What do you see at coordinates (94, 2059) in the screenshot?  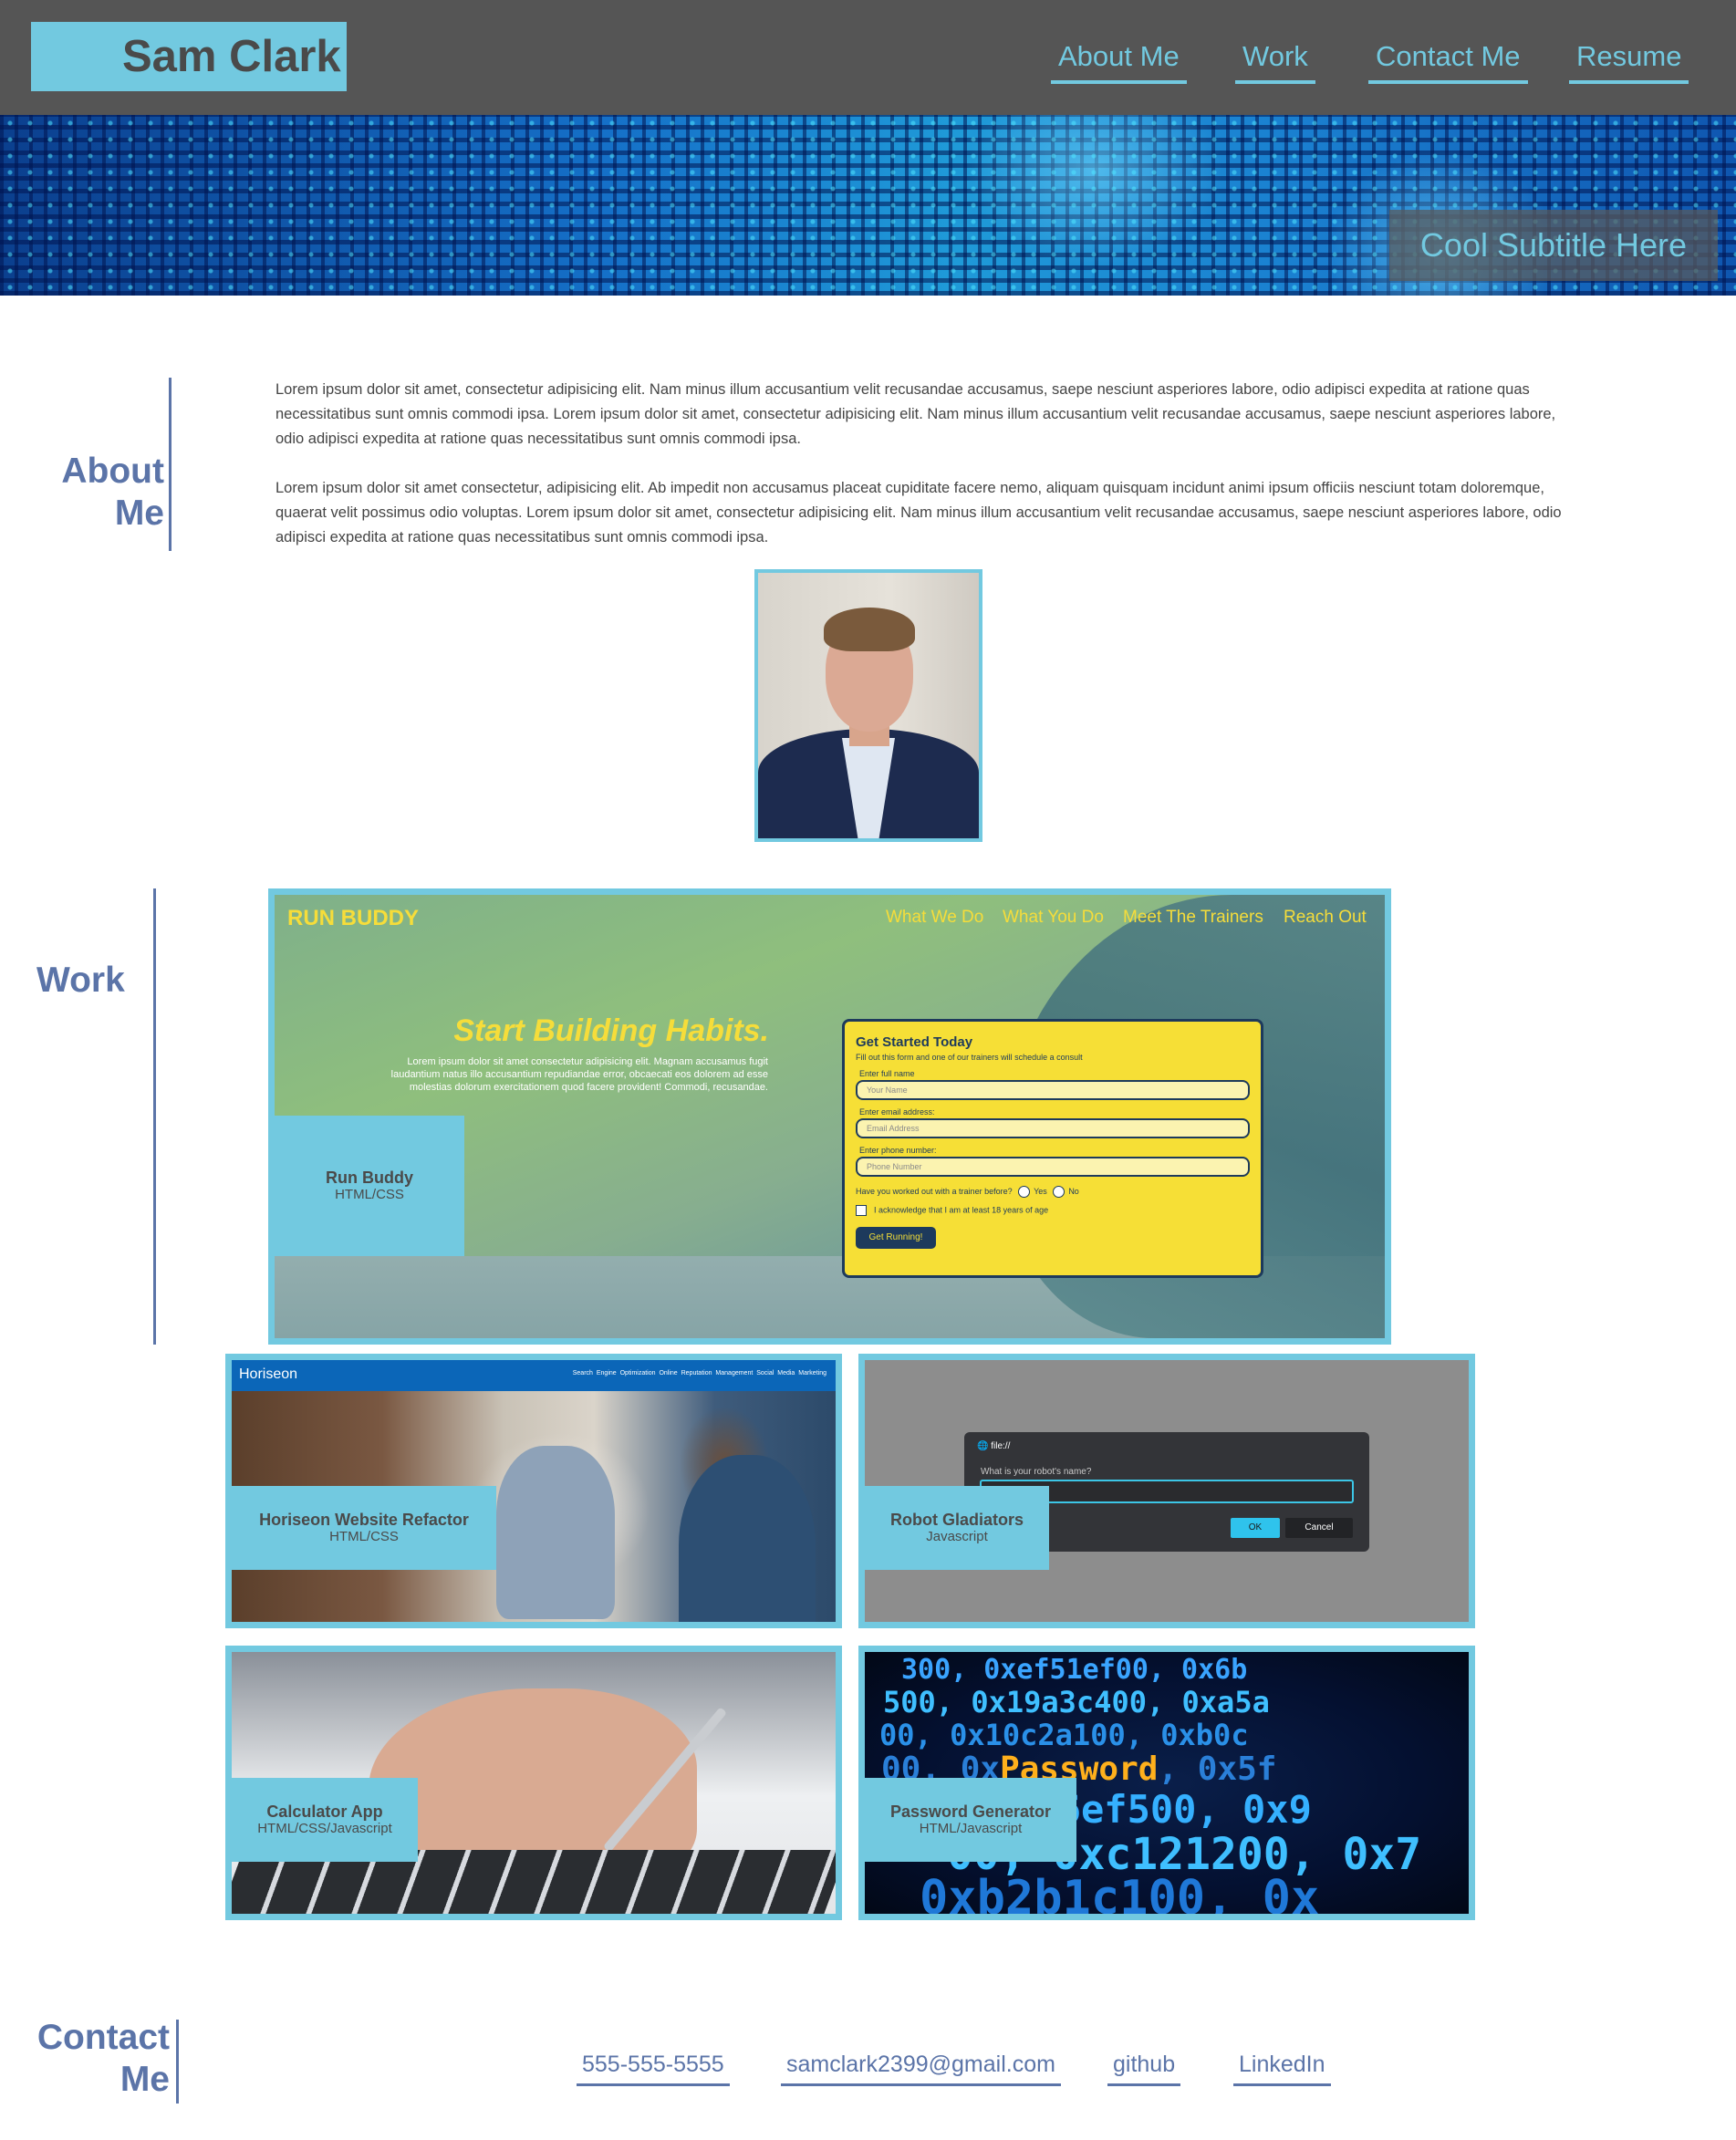 I see `contact-heading: Contact Me` at bounding box center [94, 2059].